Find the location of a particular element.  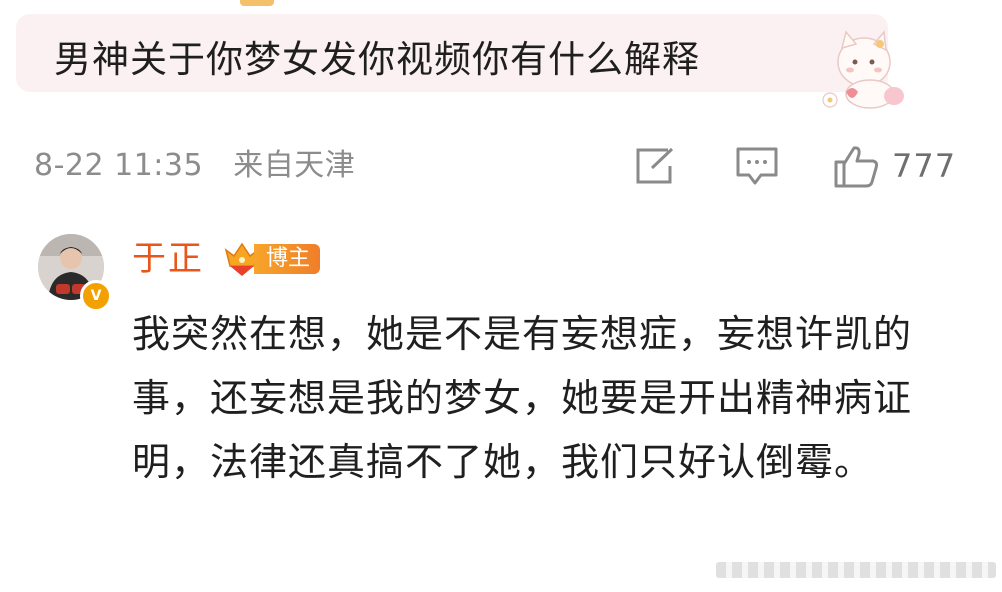

comment-meta: 8-22 11:35 来自天津 is located at coordinates (194, 166).